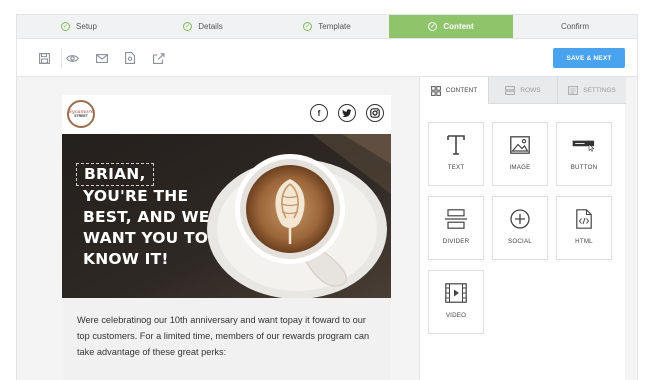 The width and height of the screenshot is (654, 380). What do you see at coordinates (130, 58) in the screenshot?
I see `document-icon` at bounding box center [130, 58].